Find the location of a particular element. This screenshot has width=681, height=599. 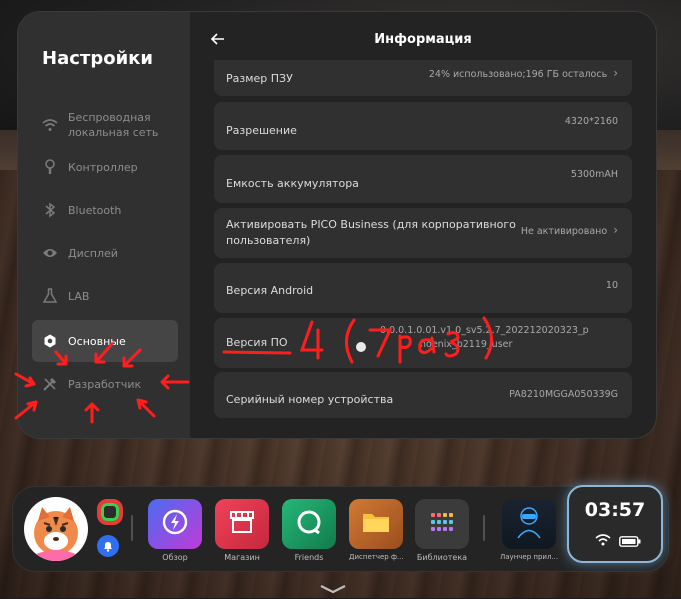

bluetooth-icon is located at coordinates (50, 210).